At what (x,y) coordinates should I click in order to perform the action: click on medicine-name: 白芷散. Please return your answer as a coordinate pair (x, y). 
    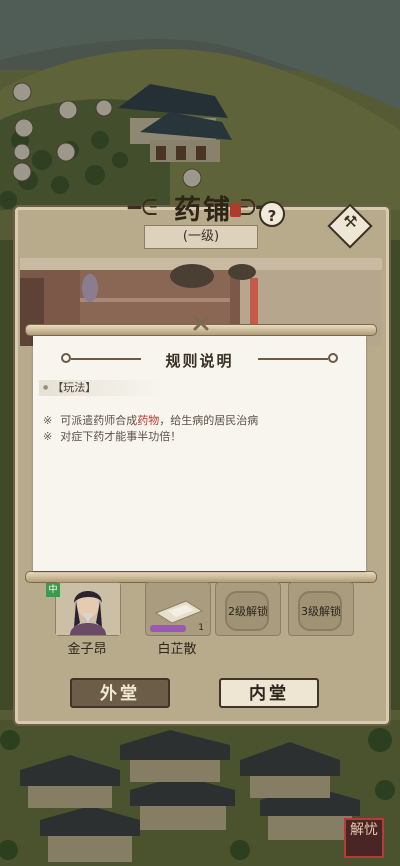
    Looking at the image, I should click on (177, 649).